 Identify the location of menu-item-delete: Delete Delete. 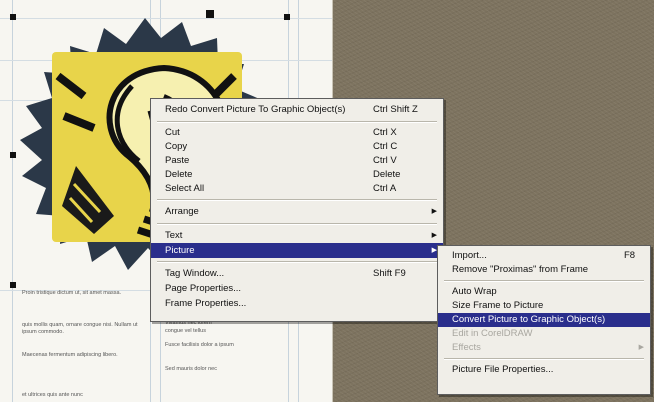
(297, 175).